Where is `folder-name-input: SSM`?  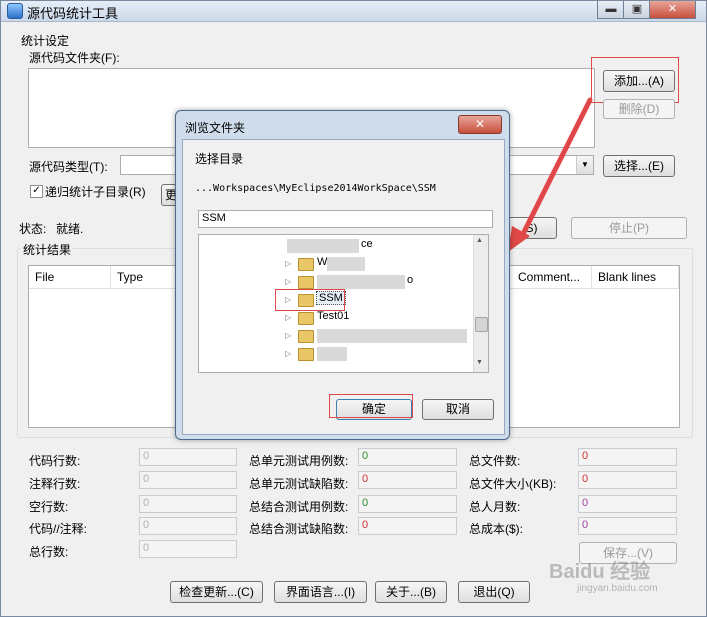 folder-name-input: SSM is located at coordinates (345, 219).